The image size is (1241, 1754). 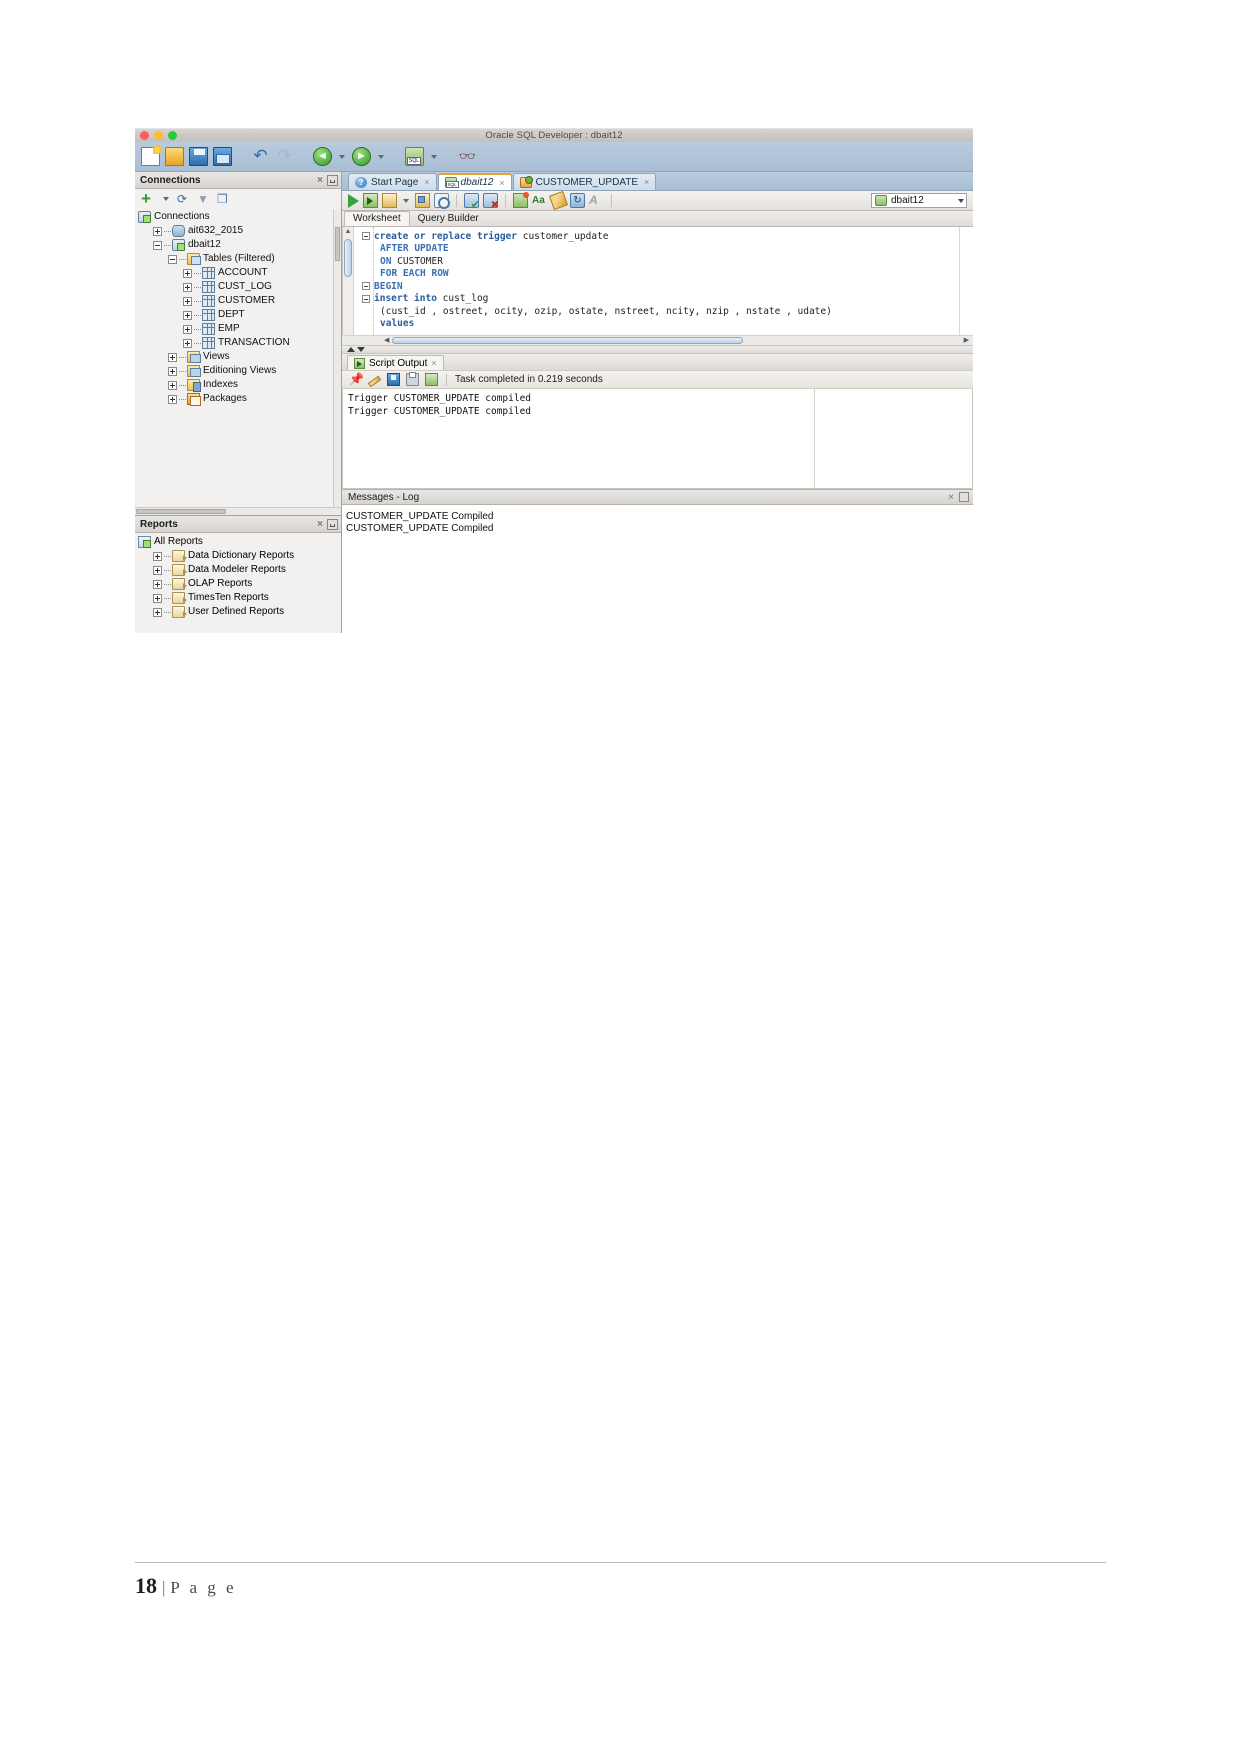 I want to click on editor-vertical-scrollbar: ▲, so click(x=348, y=281).